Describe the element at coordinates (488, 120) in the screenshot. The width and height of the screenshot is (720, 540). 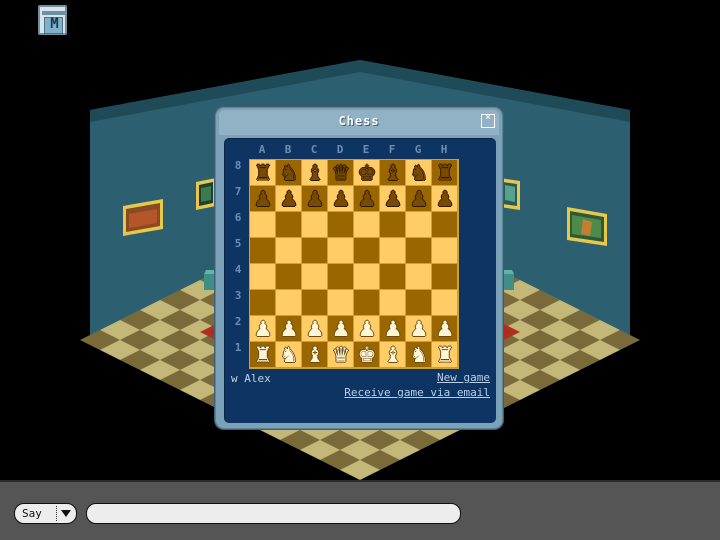
I see `close-icon: ×` at that location.